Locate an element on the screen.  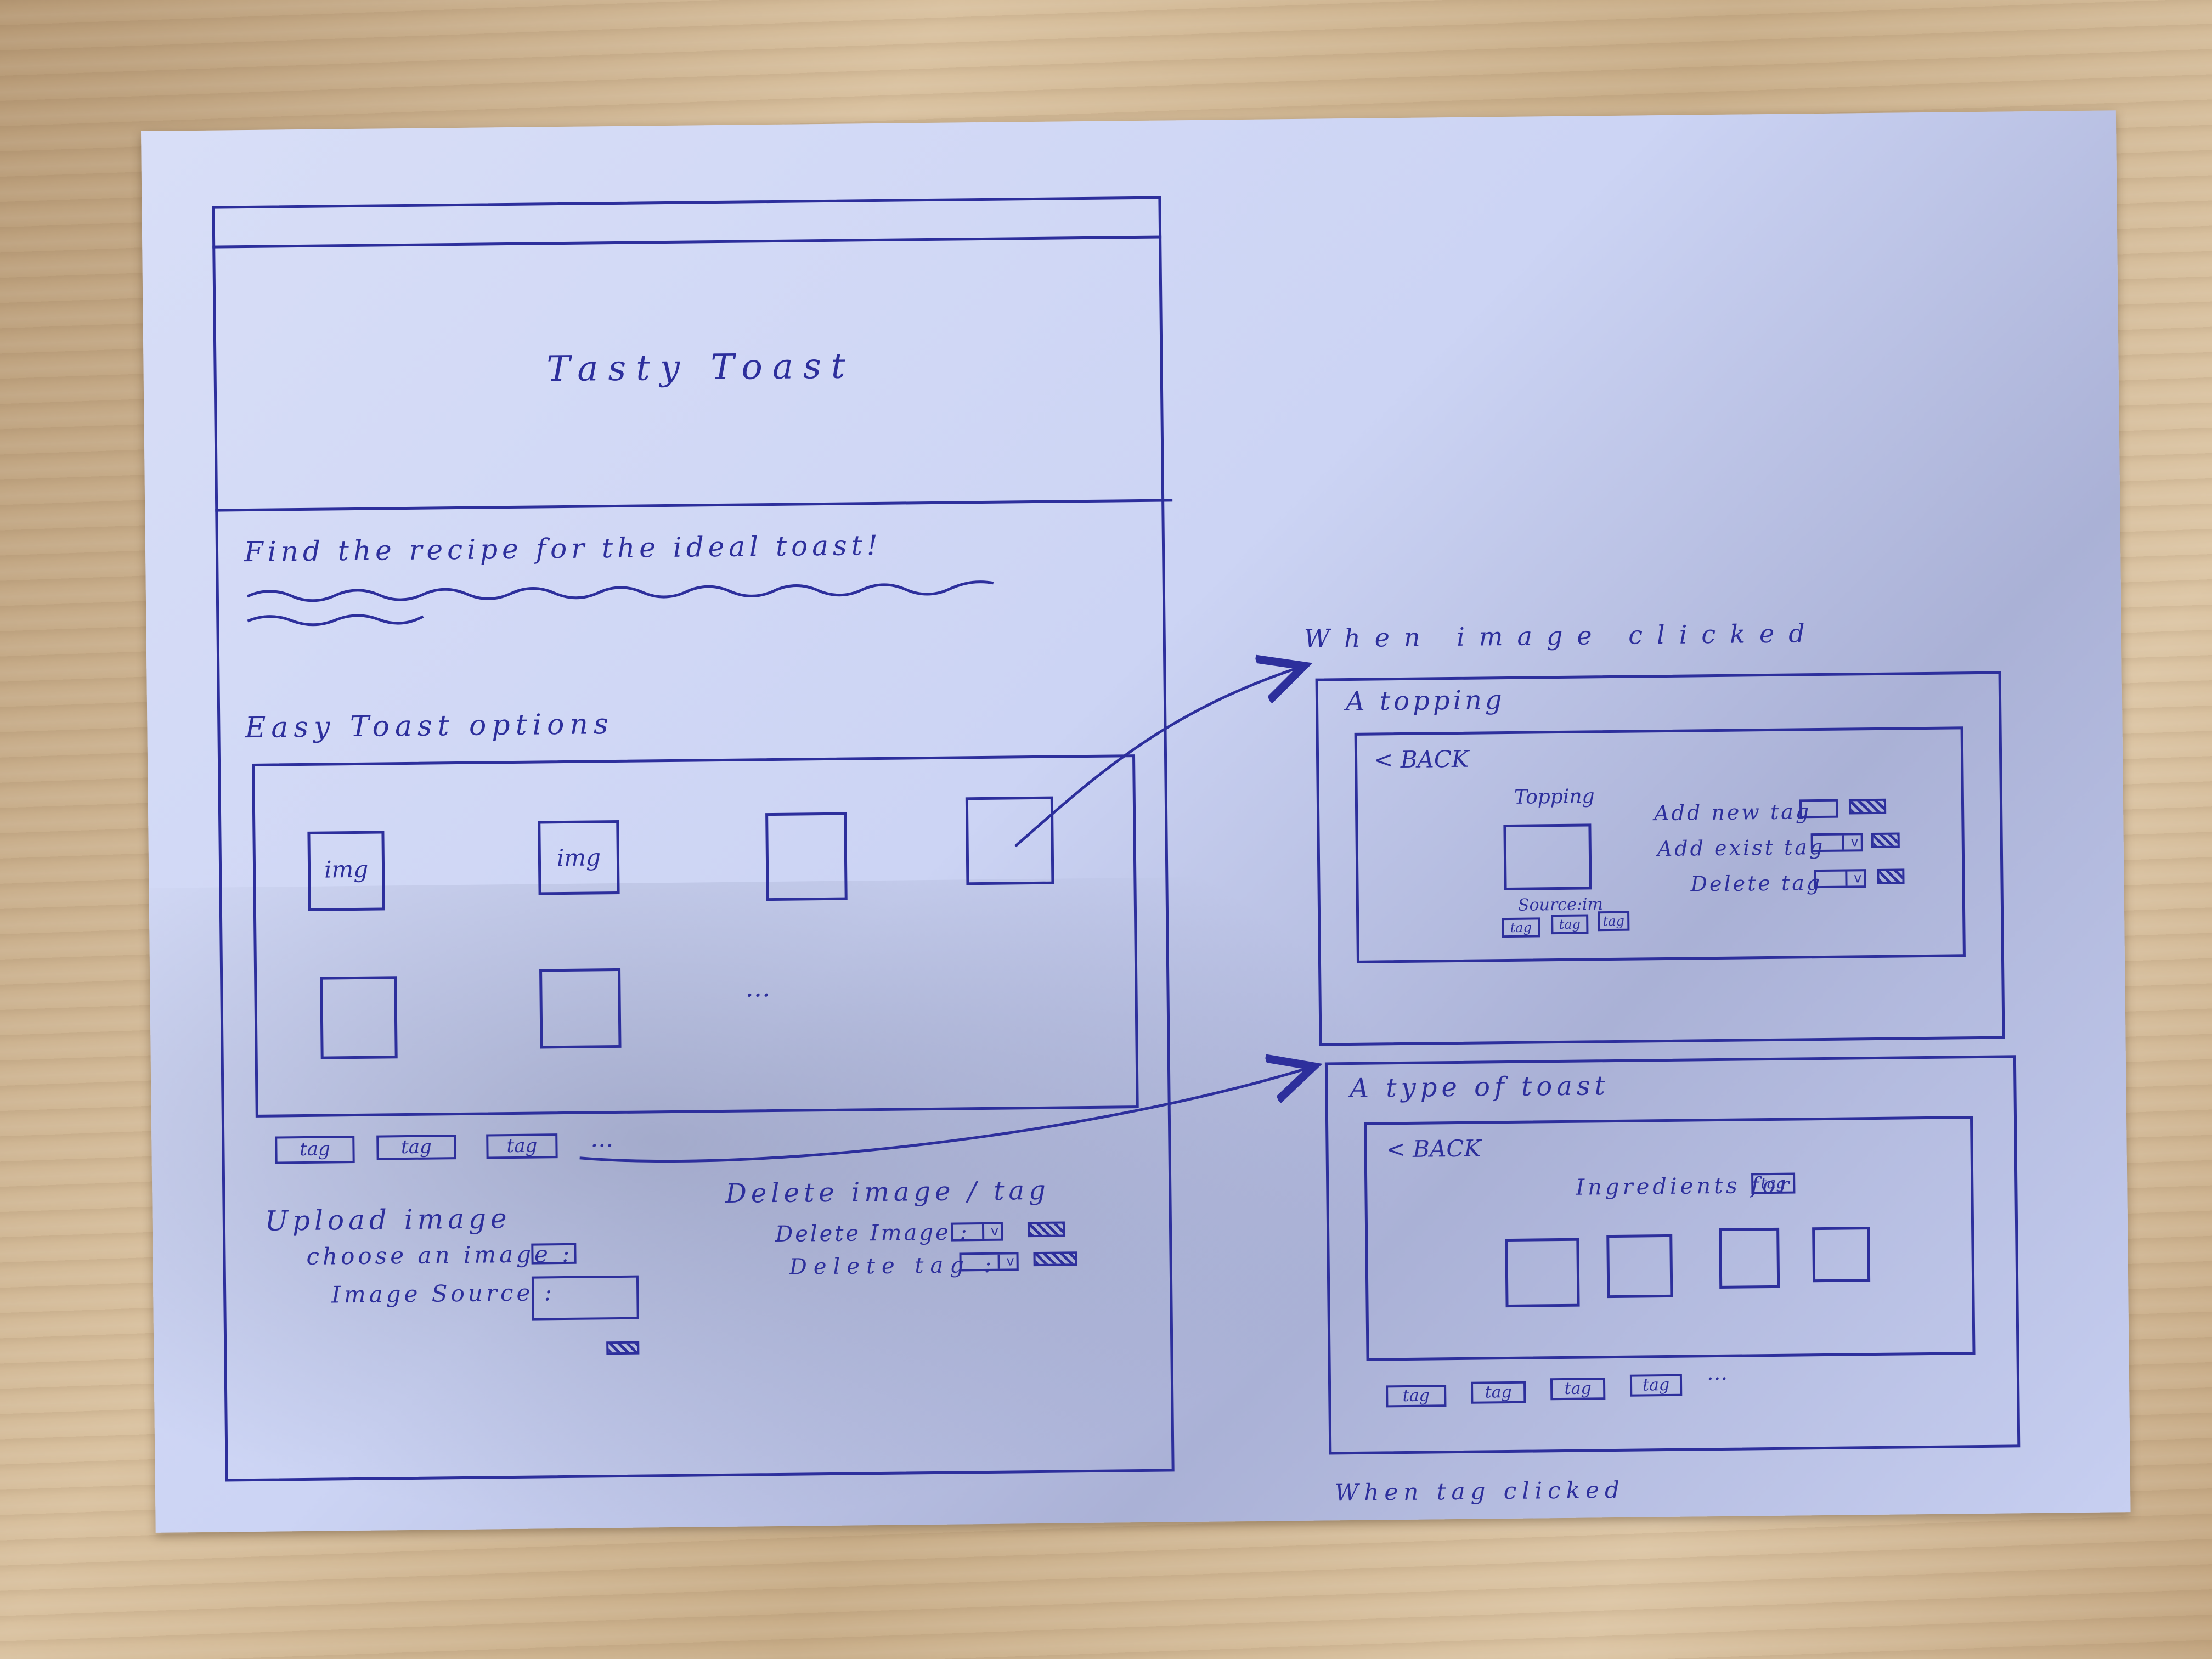
image-click-arrow is located at coordinates (1157, 758).